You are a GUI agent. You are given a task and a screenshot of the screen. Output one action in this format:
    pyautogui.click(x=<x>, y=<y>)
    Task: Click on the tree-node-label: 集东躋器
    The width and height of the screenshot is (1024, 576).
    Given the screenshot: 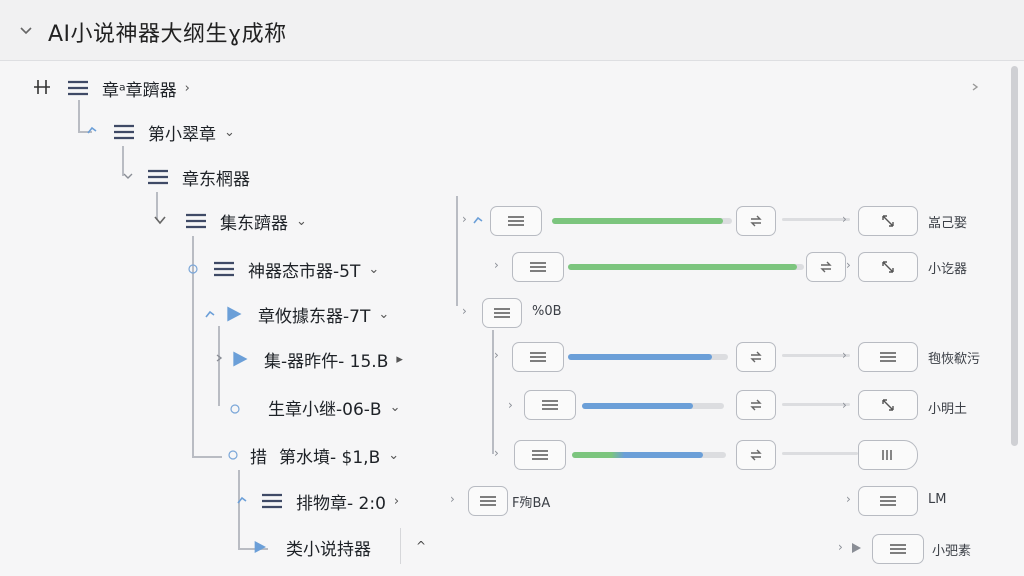 What is the action you would take?
    pyautogui.click(x=254, y=223)
    